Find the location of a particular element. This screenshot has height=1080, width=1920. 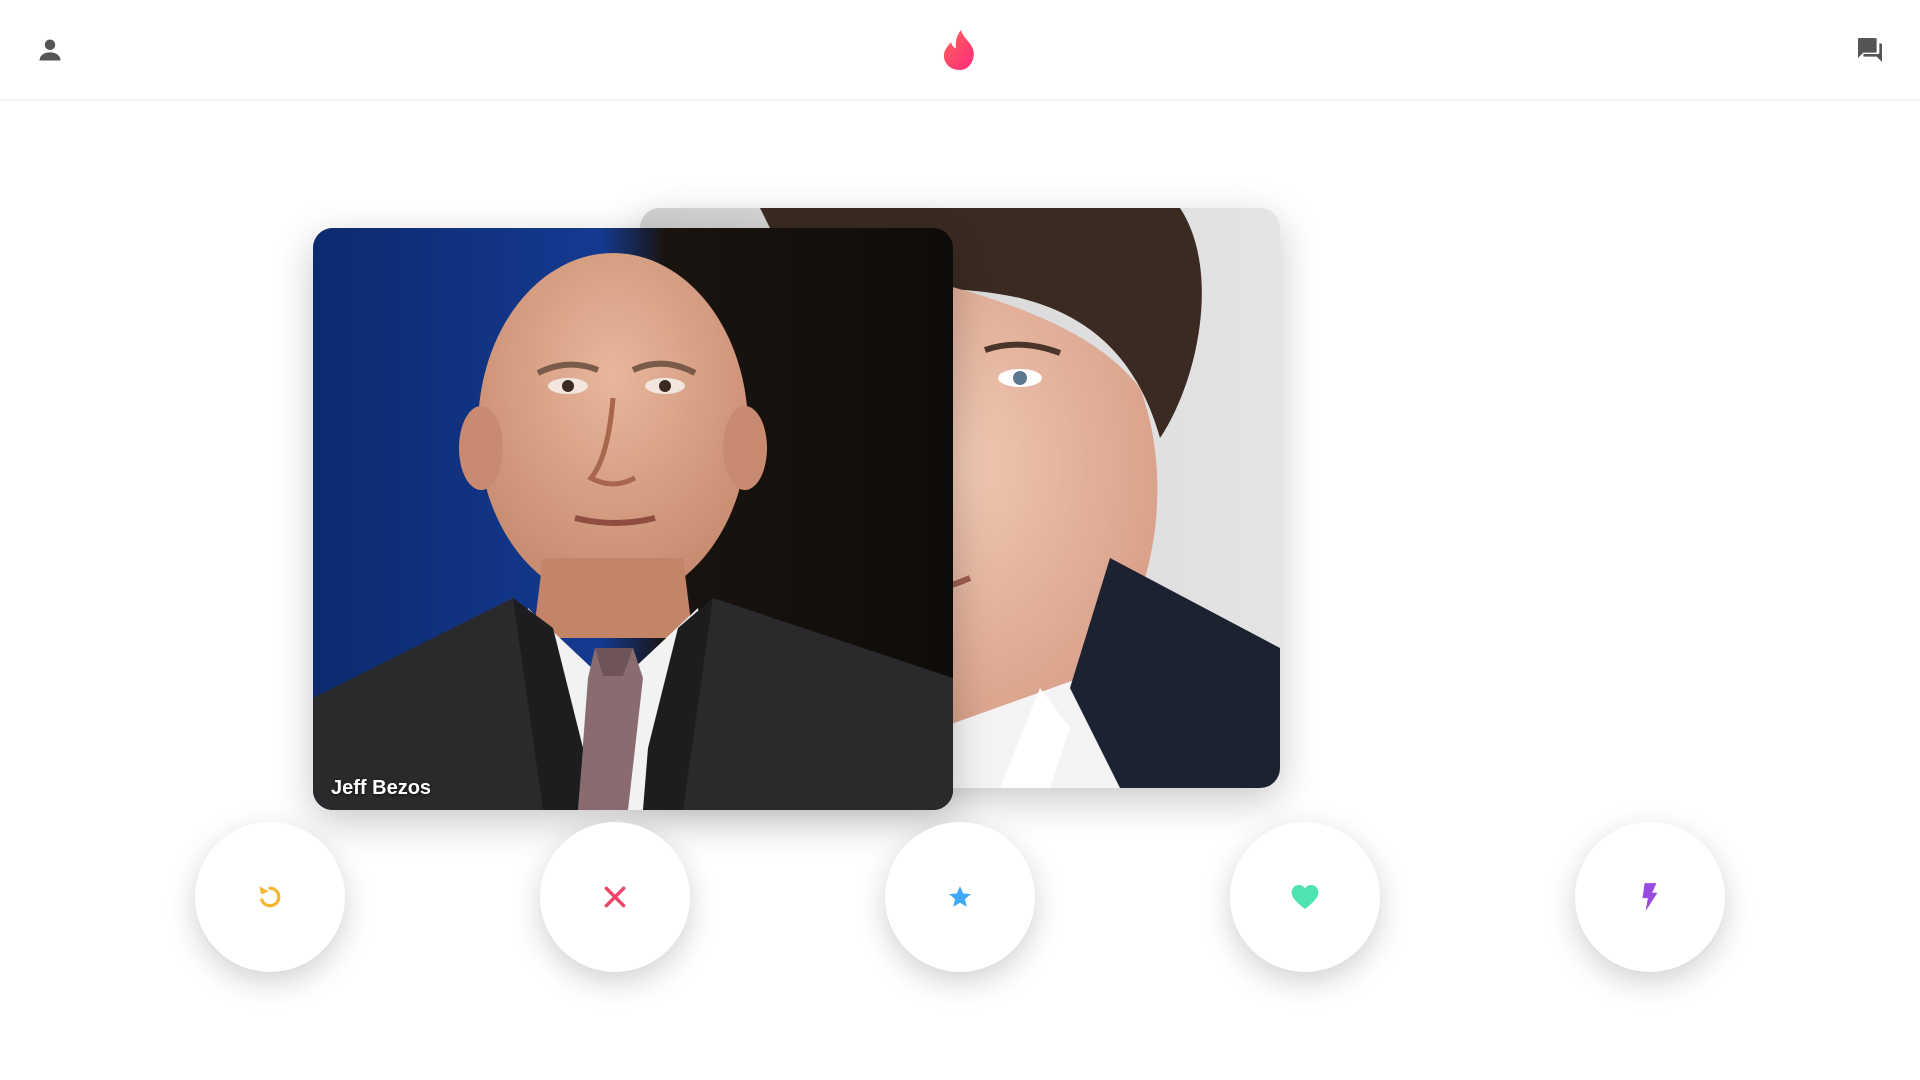

app-logo is located at coordinates (960, 50).